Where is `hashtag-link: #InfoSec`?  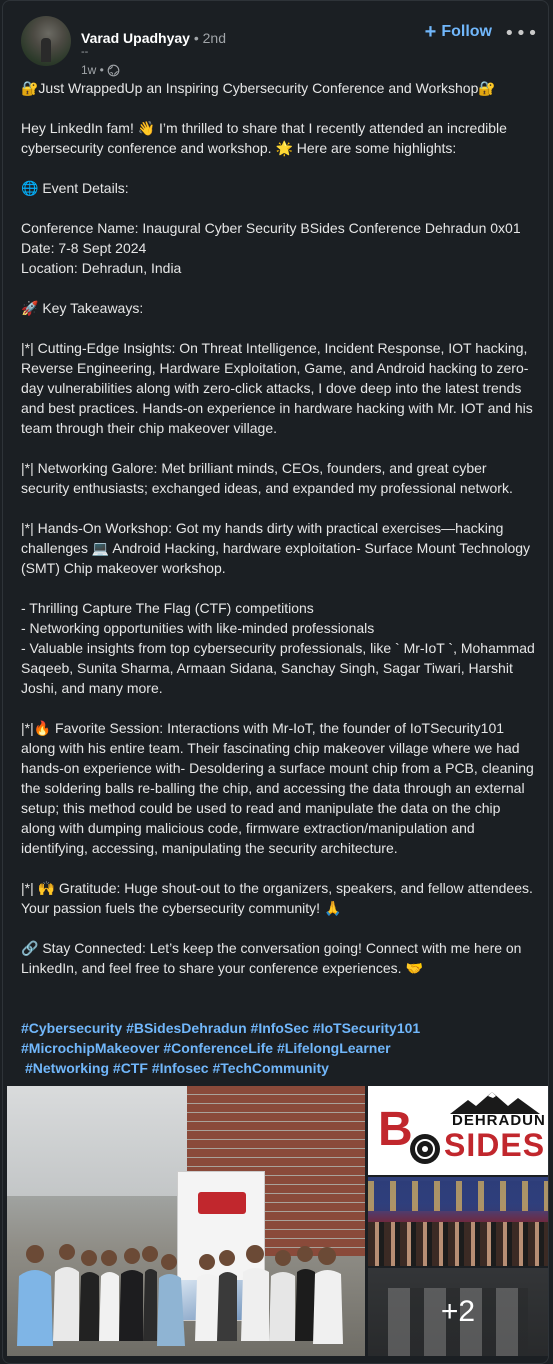
hashtag-link: #InfoSec is located at coordinates (280, 1028).